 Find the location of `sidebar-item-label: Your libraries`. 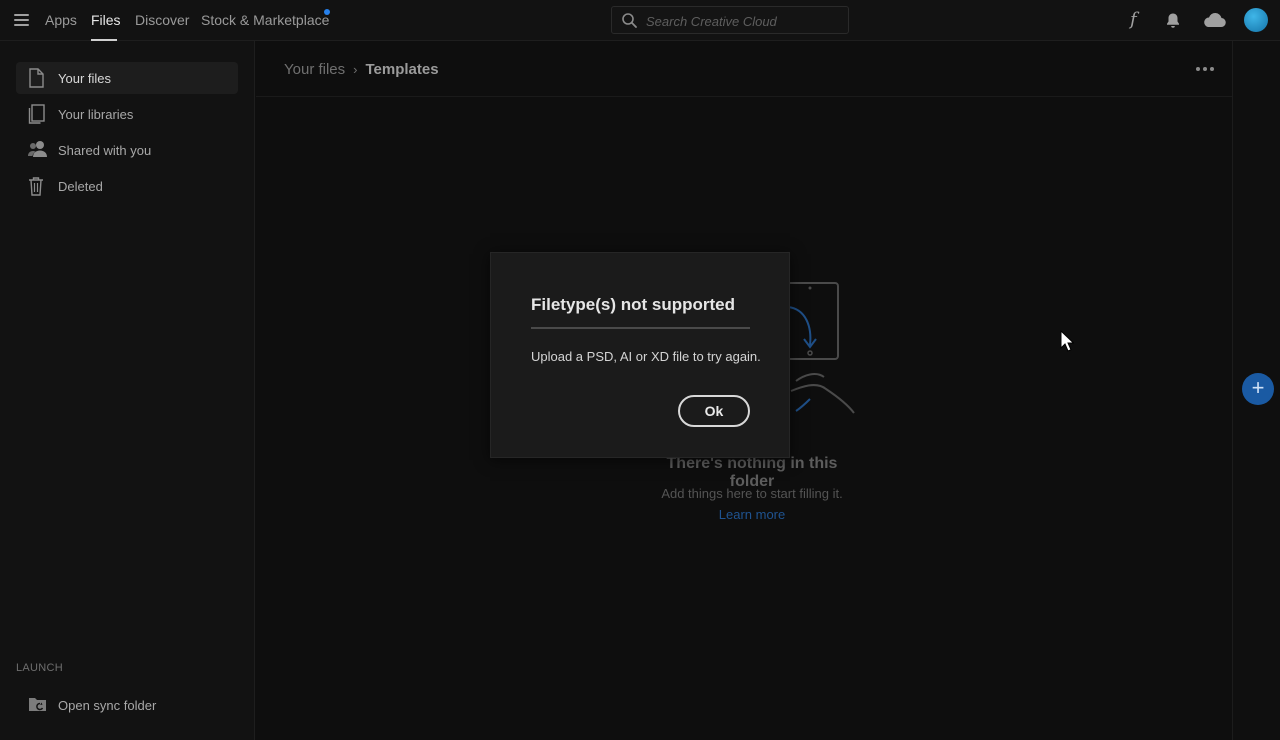

sidebar-item-label: Your libraries is located at coordinates (96, 114).